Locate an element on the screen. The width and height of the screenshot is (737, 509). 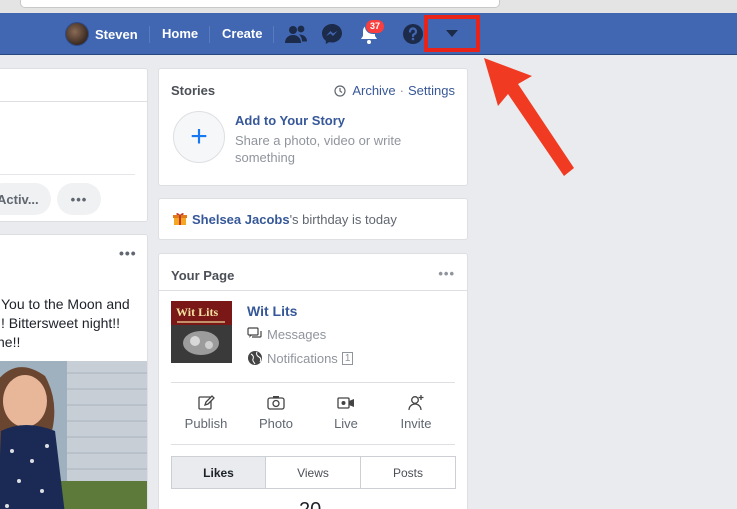
your-page-title: Your Page is located at coordinates (203, 275).